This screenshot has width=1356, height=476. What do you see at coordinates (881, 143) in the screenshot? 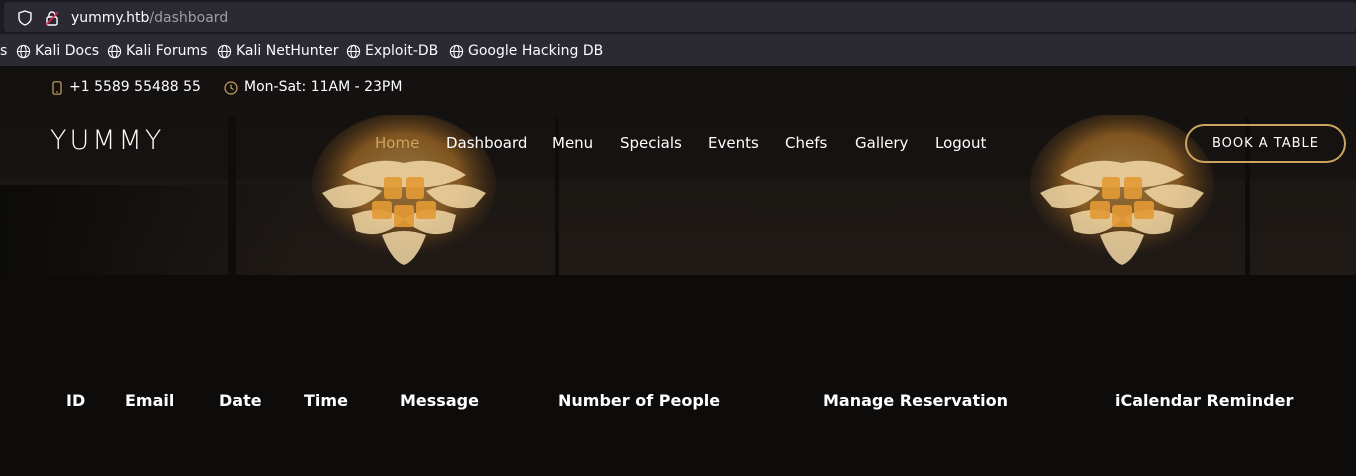
I see `nav-gallery: Gallery` at bounding box center [881, 143].